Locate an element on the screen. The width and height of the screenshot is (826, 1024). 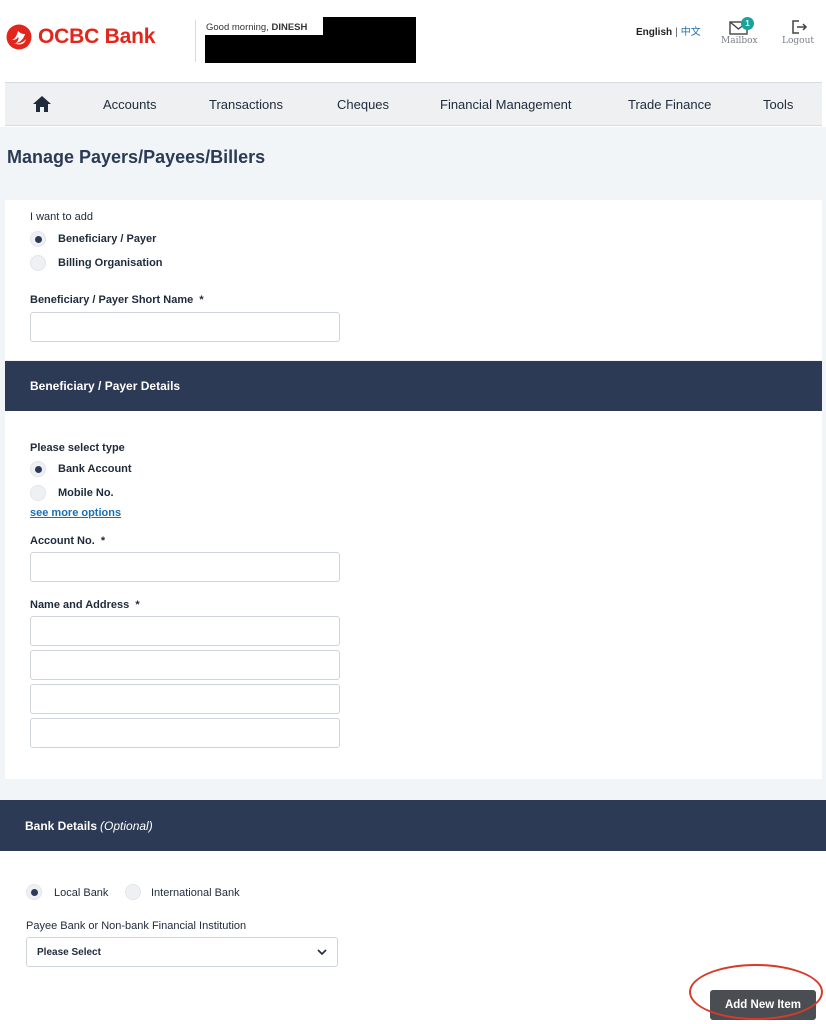
short-name-label-text: Beneficiary / Payer Short Name is located at coordinates (112, 300).